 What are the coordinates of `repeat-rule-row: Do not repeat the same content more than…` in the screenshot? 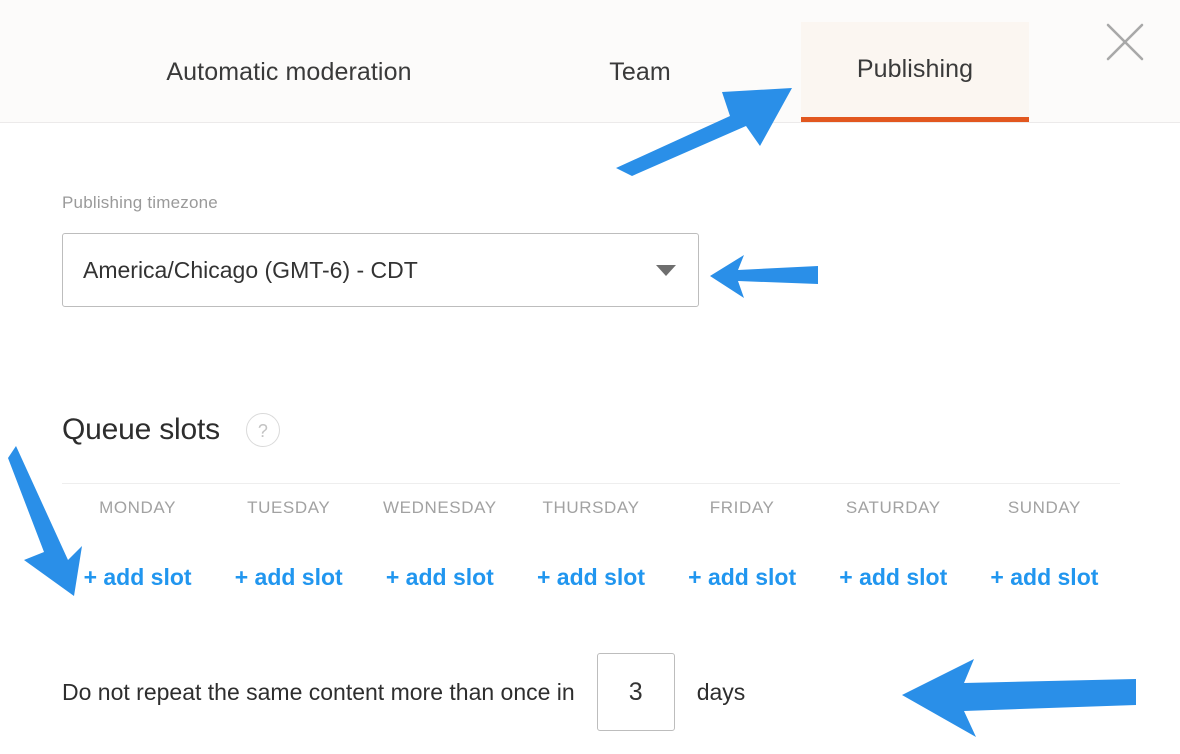 It's located at (403, 692).